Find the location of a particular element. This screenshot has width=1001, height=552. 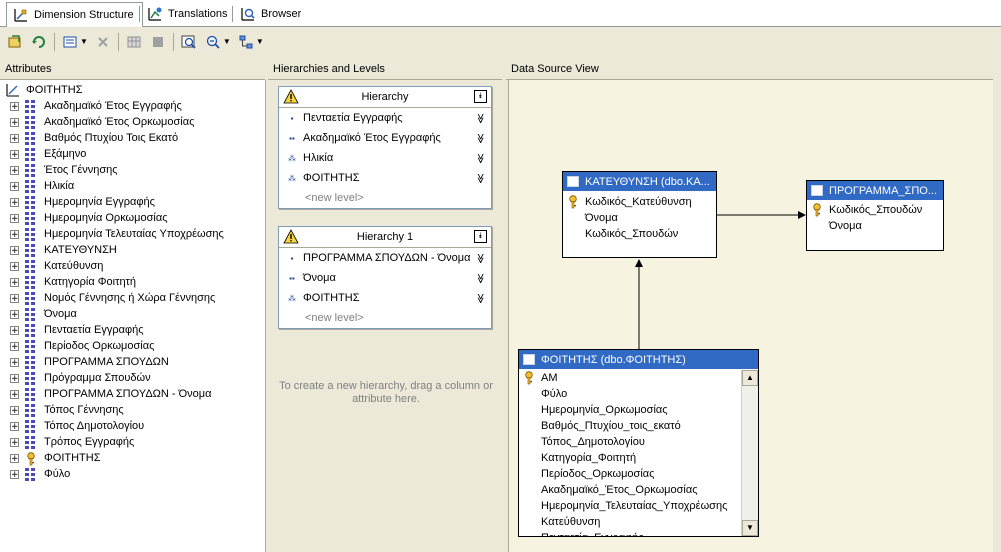

delete-icon is located at coordinates (103, 42).